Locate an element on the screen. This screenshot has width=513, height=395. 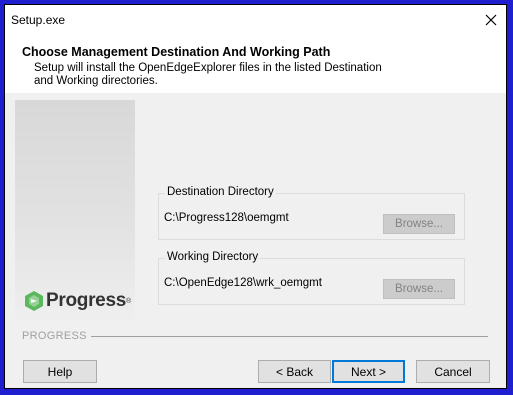
next-button: Next > is located at coordinates (368, 371).